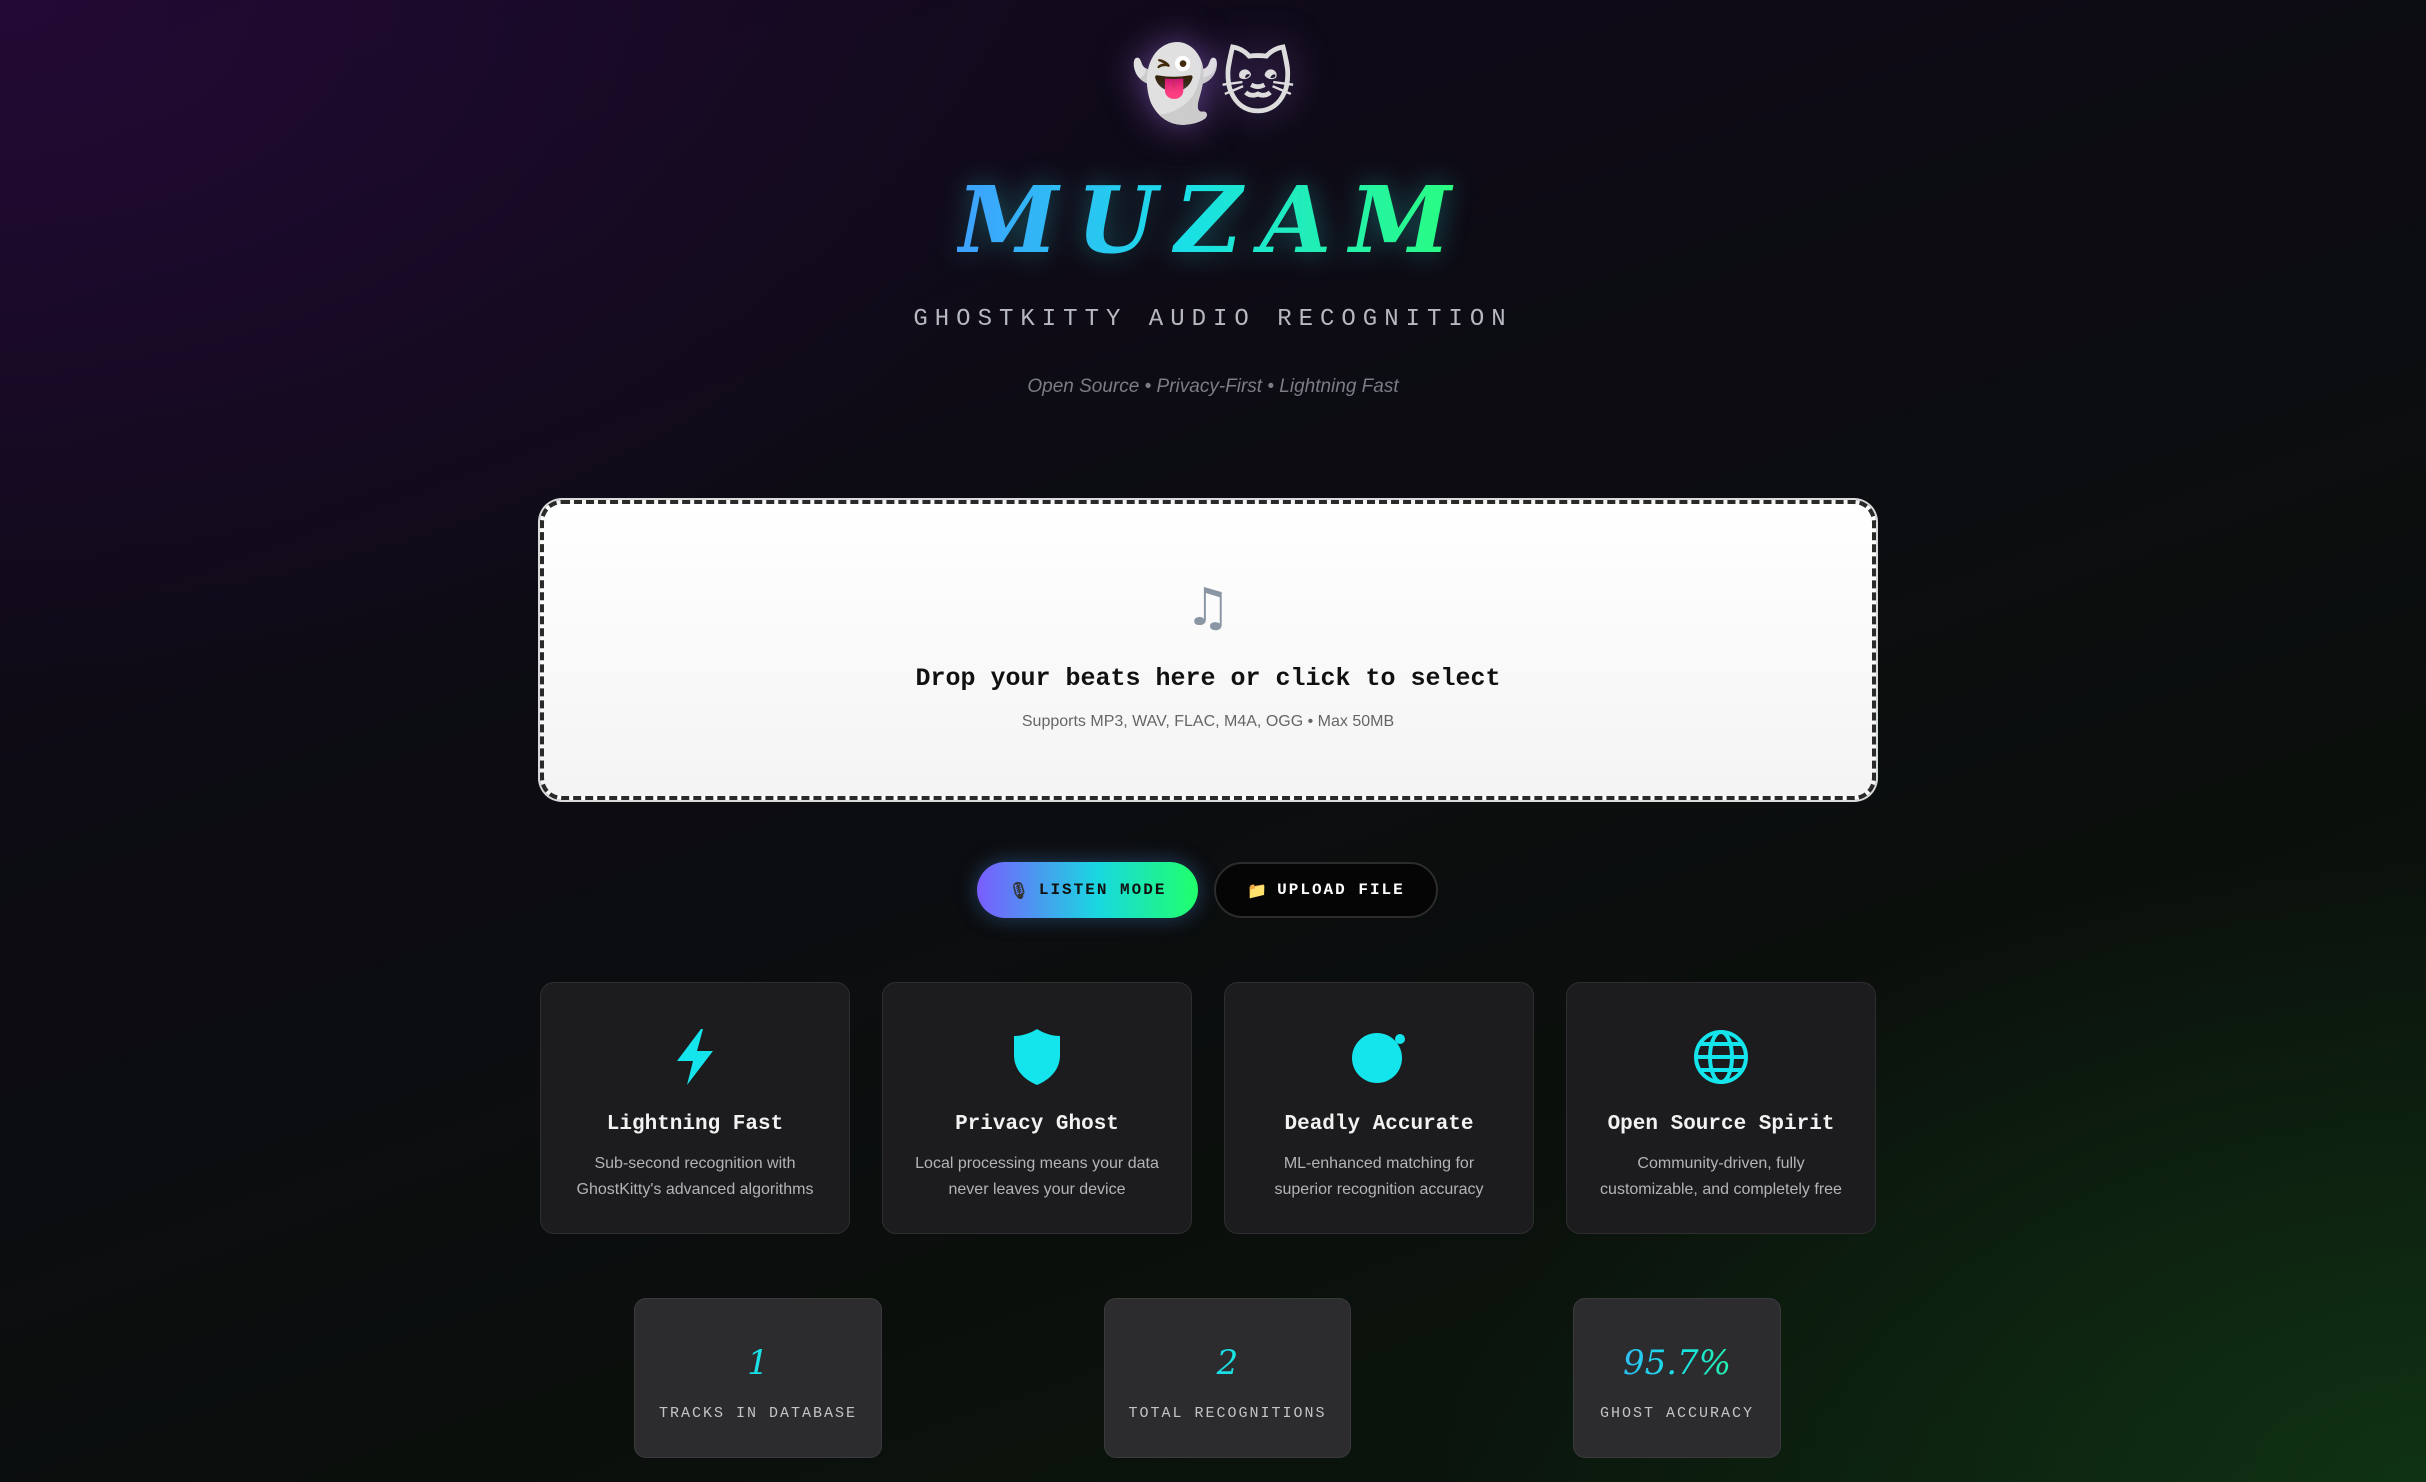 The width and height of the screenshot is (2426, 1482). I want to click on feature-title: Open Source Spirit, so click(1721, 1124).